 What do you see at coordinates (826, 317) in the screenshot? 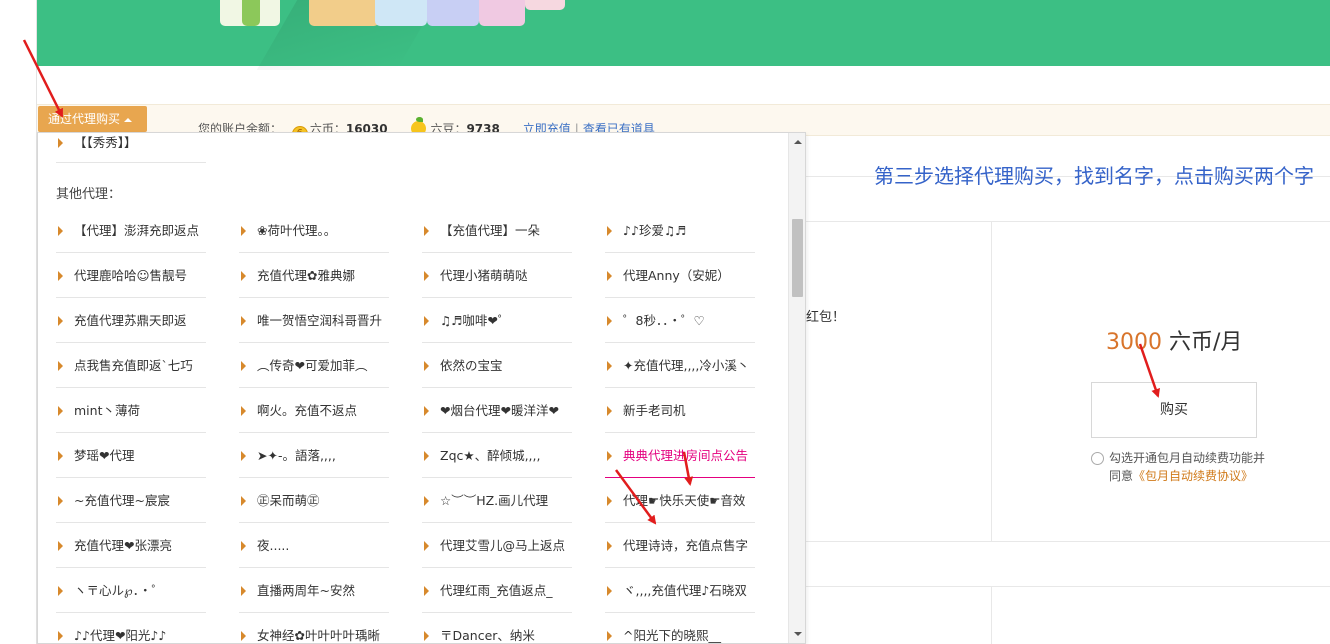
I see `description-fragment: 红包！` at bounding box center [826, 317].